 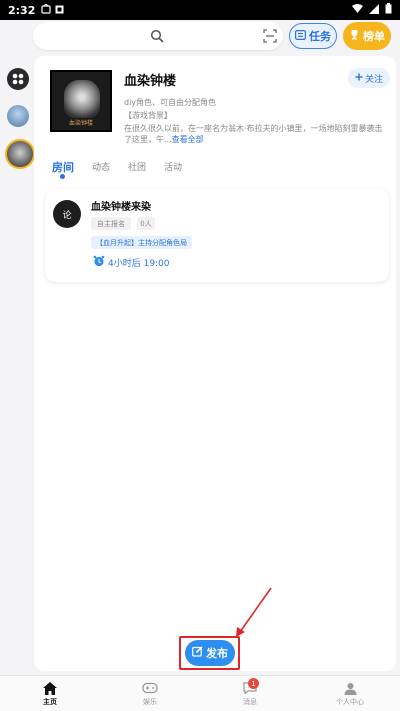 I want to click on nav-entertainment: 娱乐, so click(x=150, y=693).